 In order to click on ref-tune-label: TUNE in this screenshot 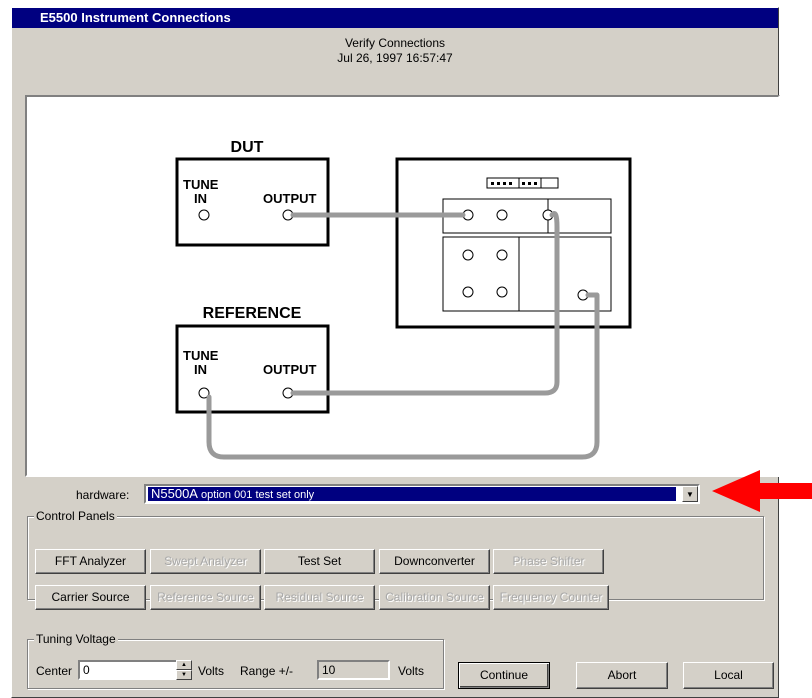, I will do `click(201, 355)`.